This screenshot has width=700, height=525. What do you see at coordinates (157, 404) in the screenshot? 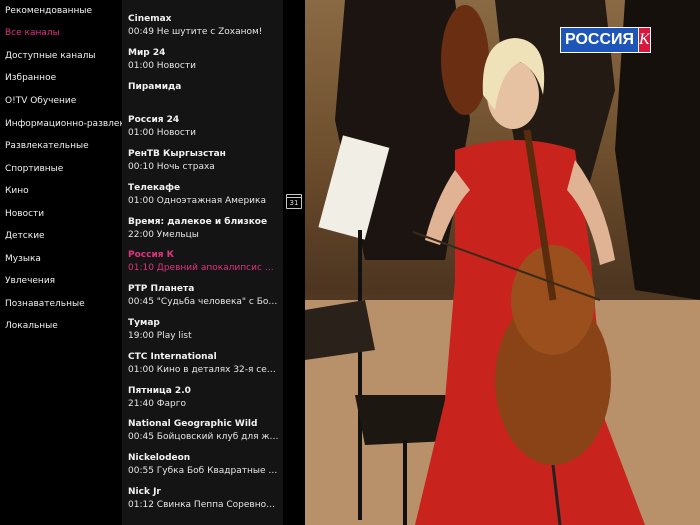
I see `channel-program: 21:40 Фарго` at bounding box center [157, 404].